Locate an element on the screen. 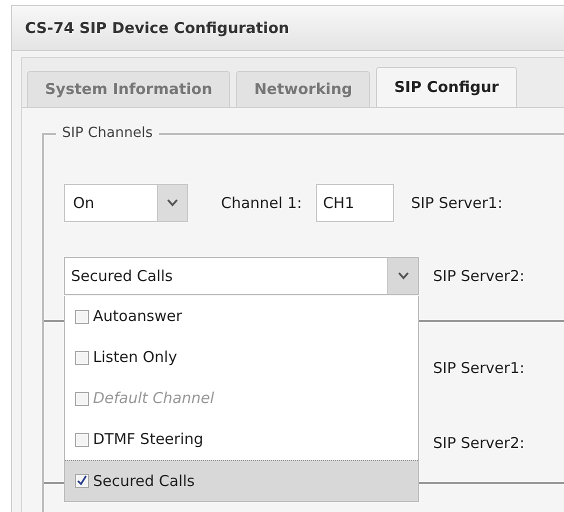  window-title: CS-74 SIP Device Configuration is located at coordinates (157, 28).